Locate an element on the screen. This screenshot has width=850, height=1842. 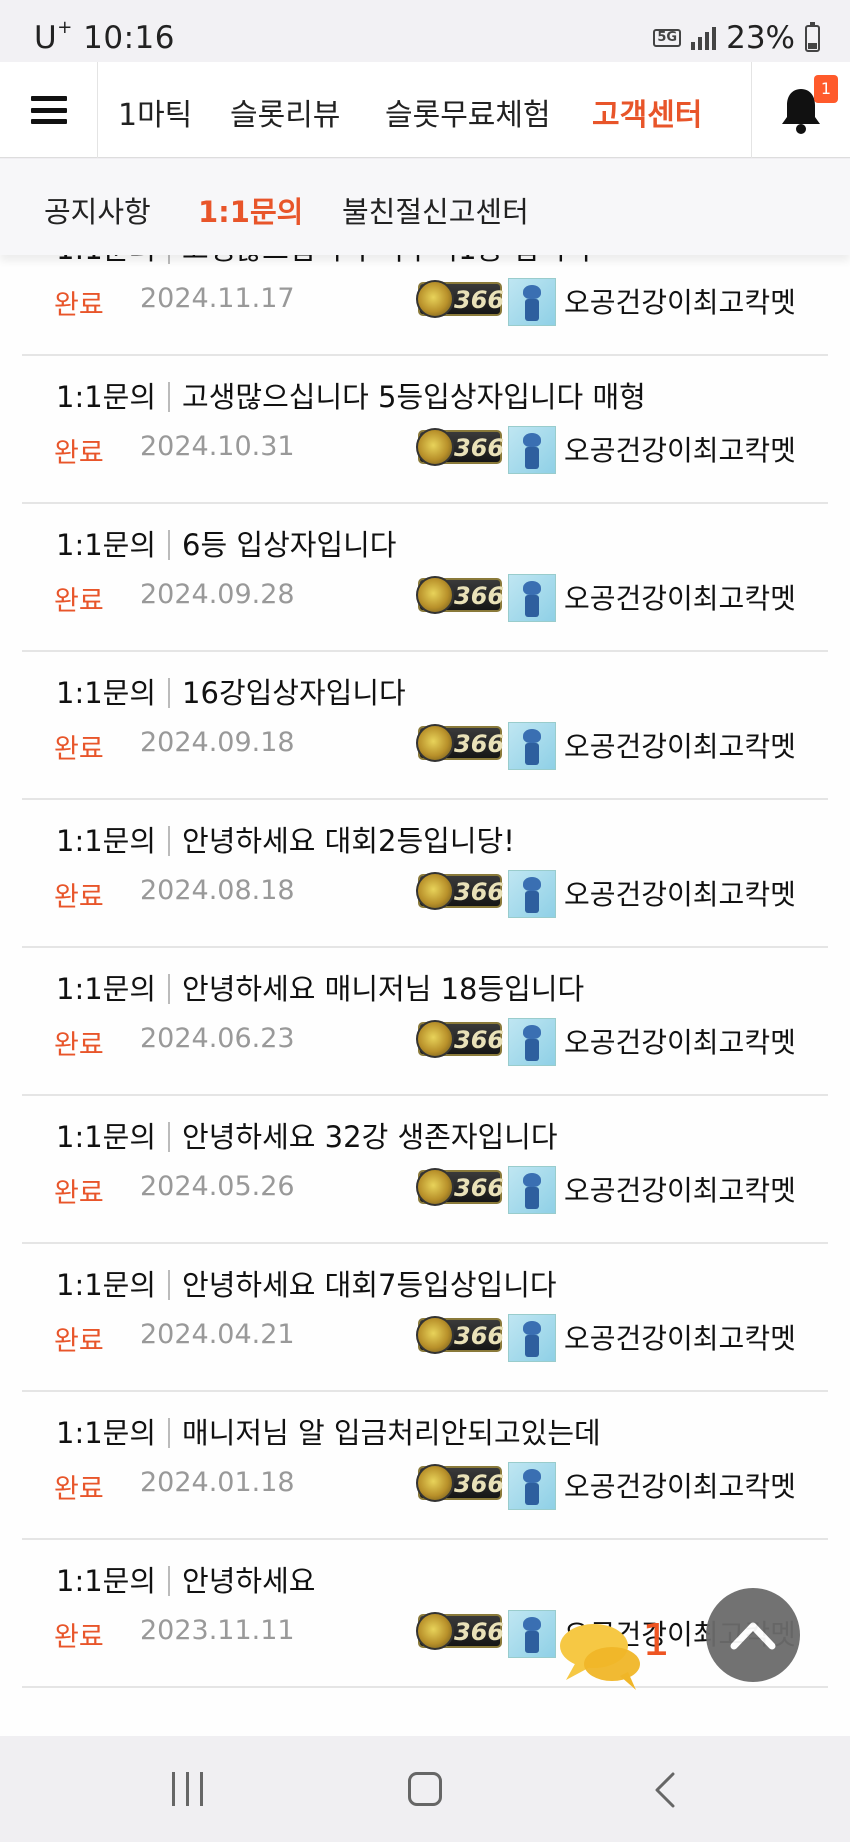
carrier: U is located at coordinates (46, 38).